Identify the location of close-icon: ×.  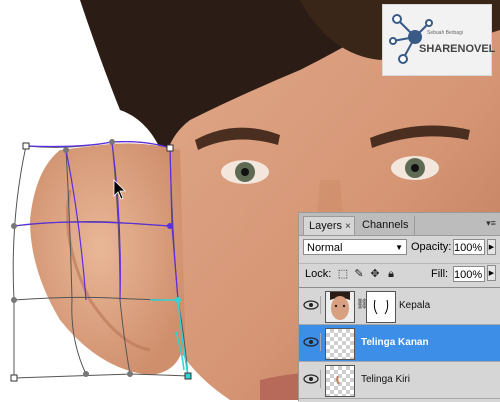
(348, 226).